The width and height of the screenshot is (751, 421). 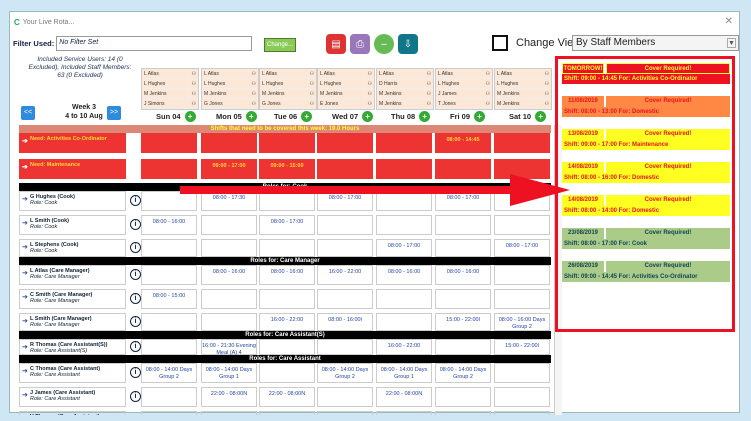 I want to click on staff-list-item: E Jones ⚇, so click(x=346, y=104).